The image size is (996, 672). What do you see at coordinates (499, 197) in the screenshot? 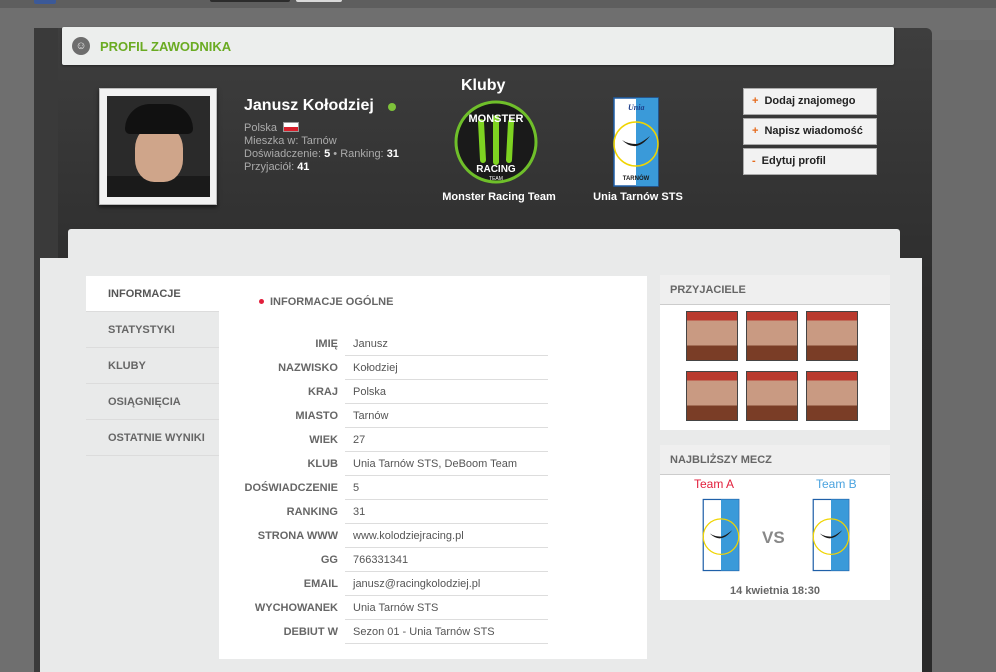
I see `club-name-monster: Monster Racing Team` at bounding box center [499, 197].